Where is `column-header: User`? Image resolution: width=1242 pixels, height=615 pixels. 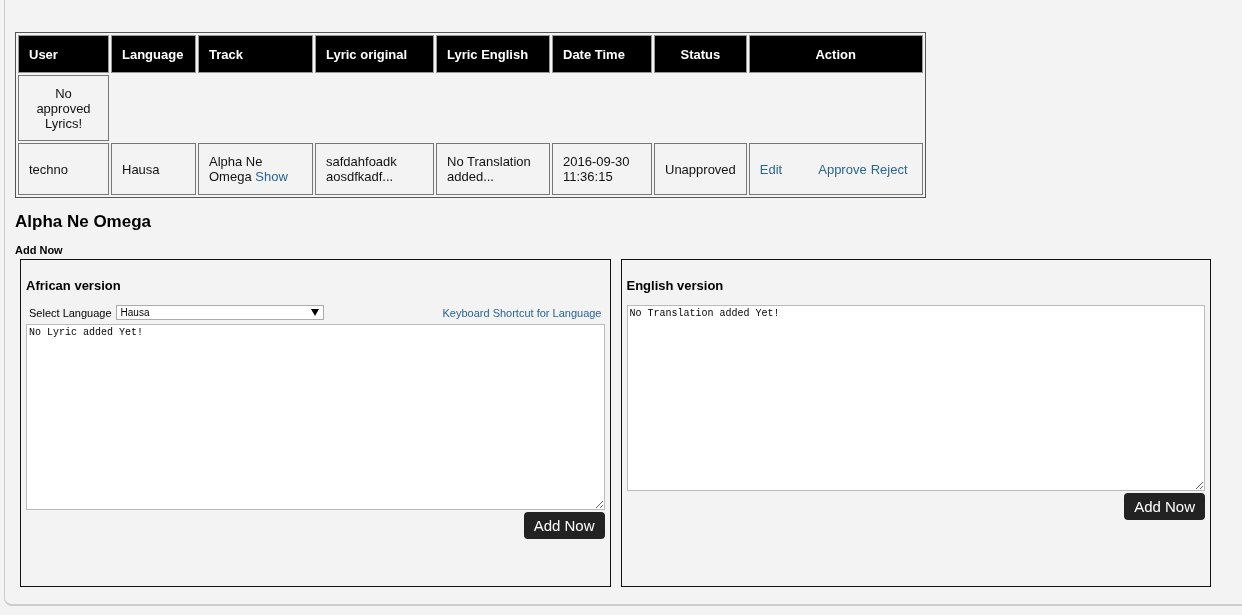 column-header: User is located at coordinates (63, 54).